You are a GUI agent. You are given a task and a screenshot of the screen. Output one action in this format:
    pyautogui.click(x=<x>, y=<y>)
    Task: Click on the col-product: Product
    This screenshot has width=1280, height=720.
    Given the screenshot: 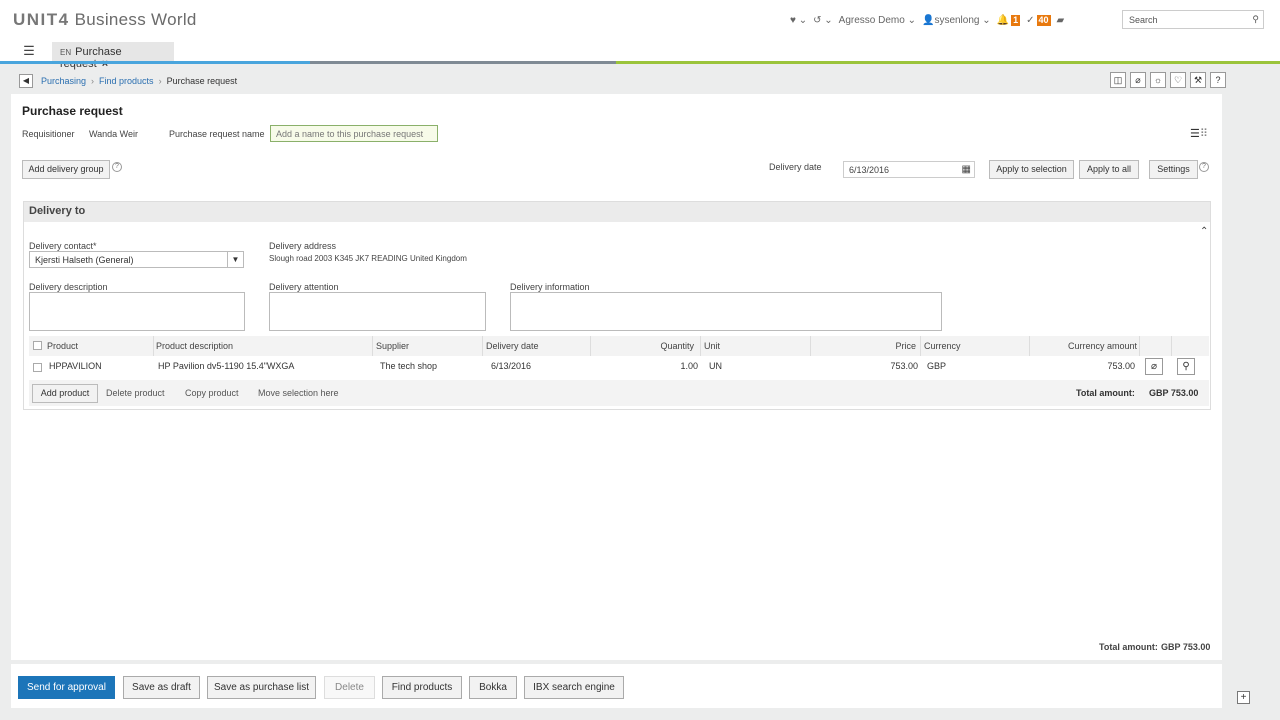 What is the action you would take?
    pyautogui.click(x=62, y=346)
    